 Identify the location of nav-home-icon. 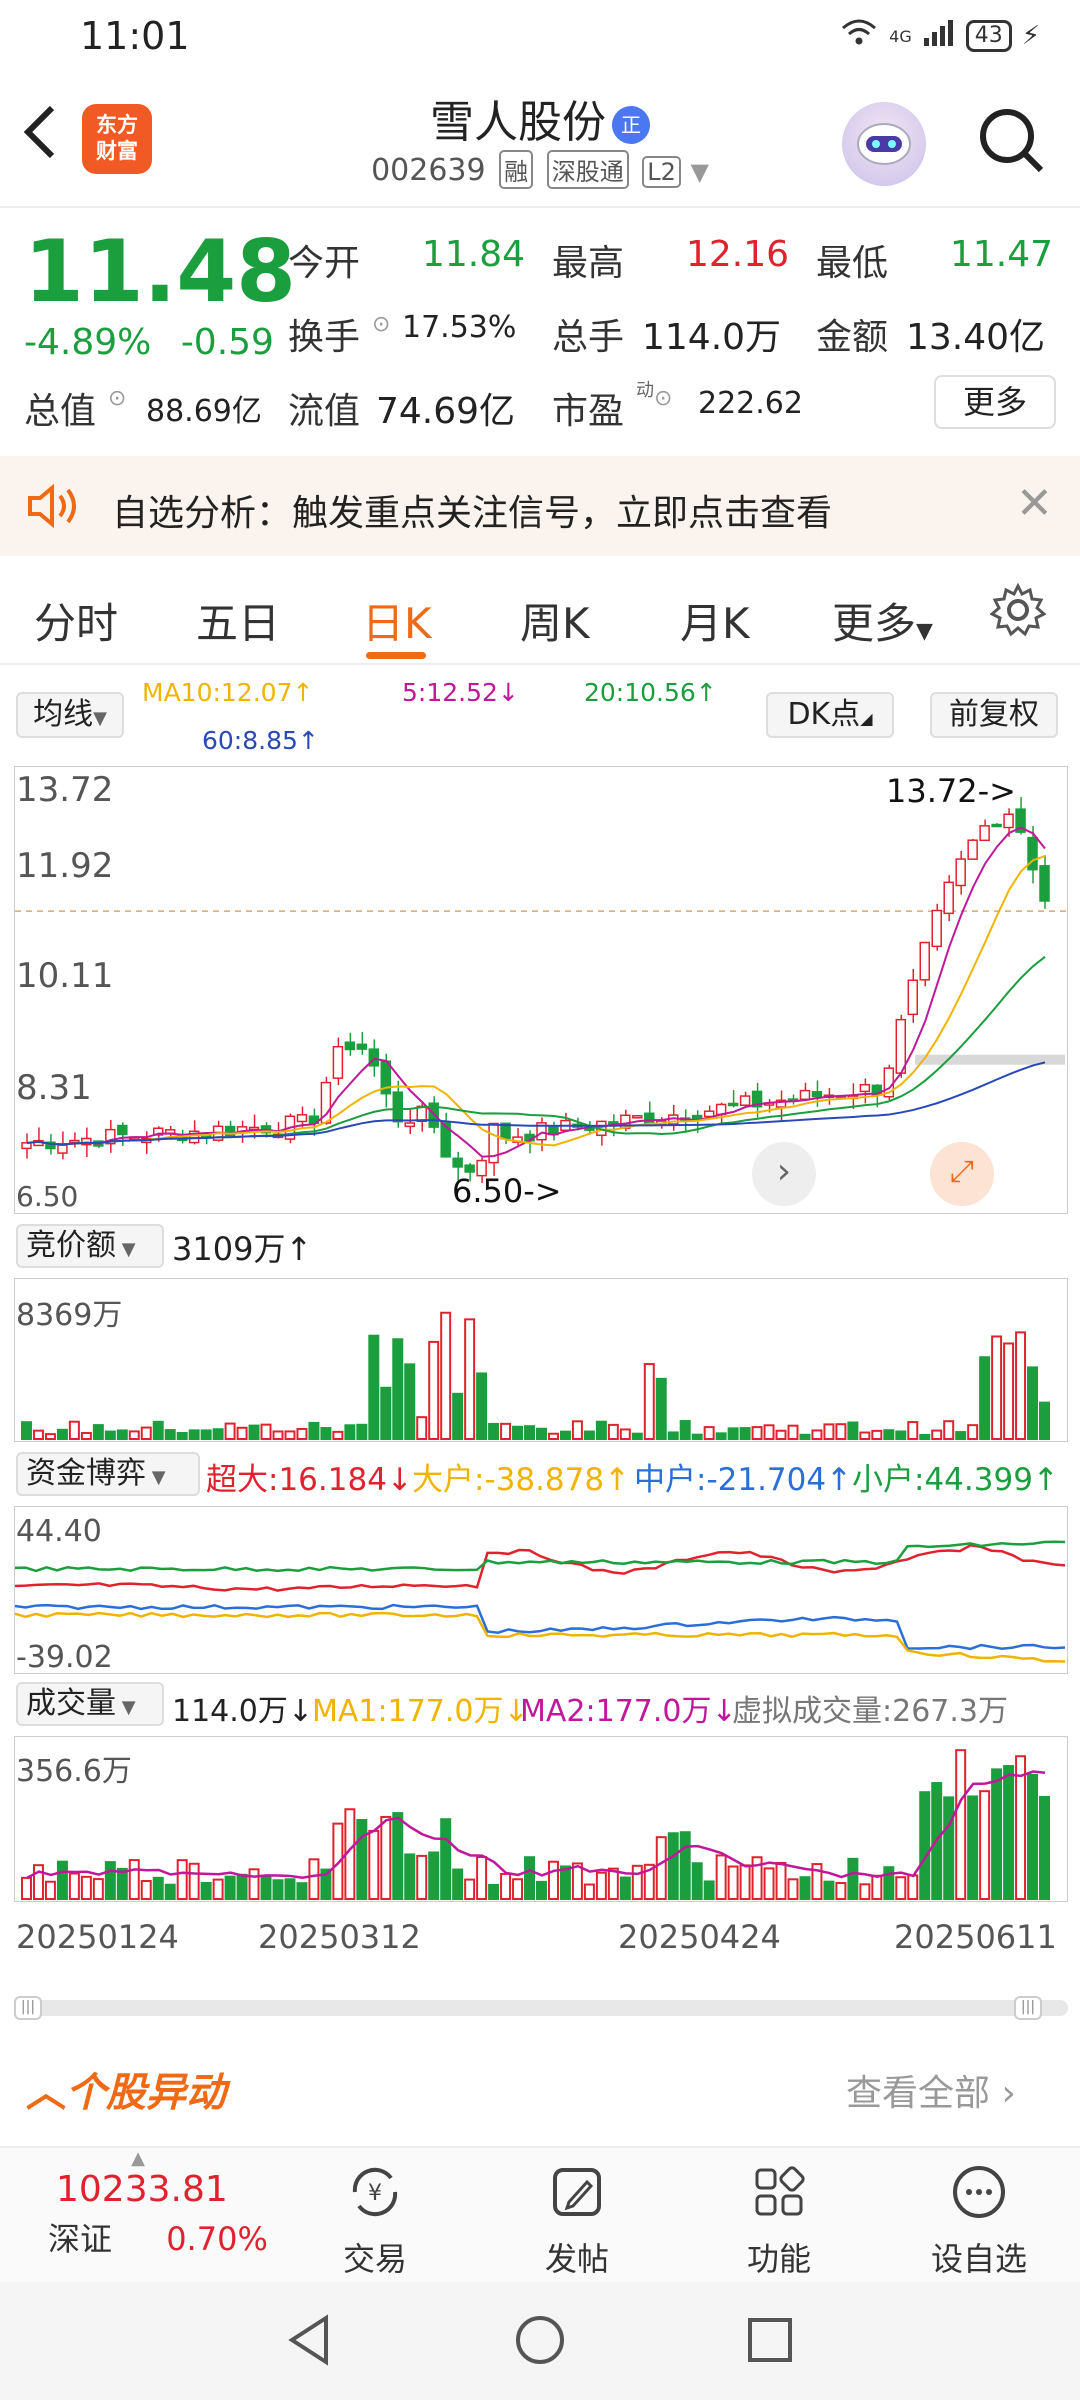
(540, 2342).